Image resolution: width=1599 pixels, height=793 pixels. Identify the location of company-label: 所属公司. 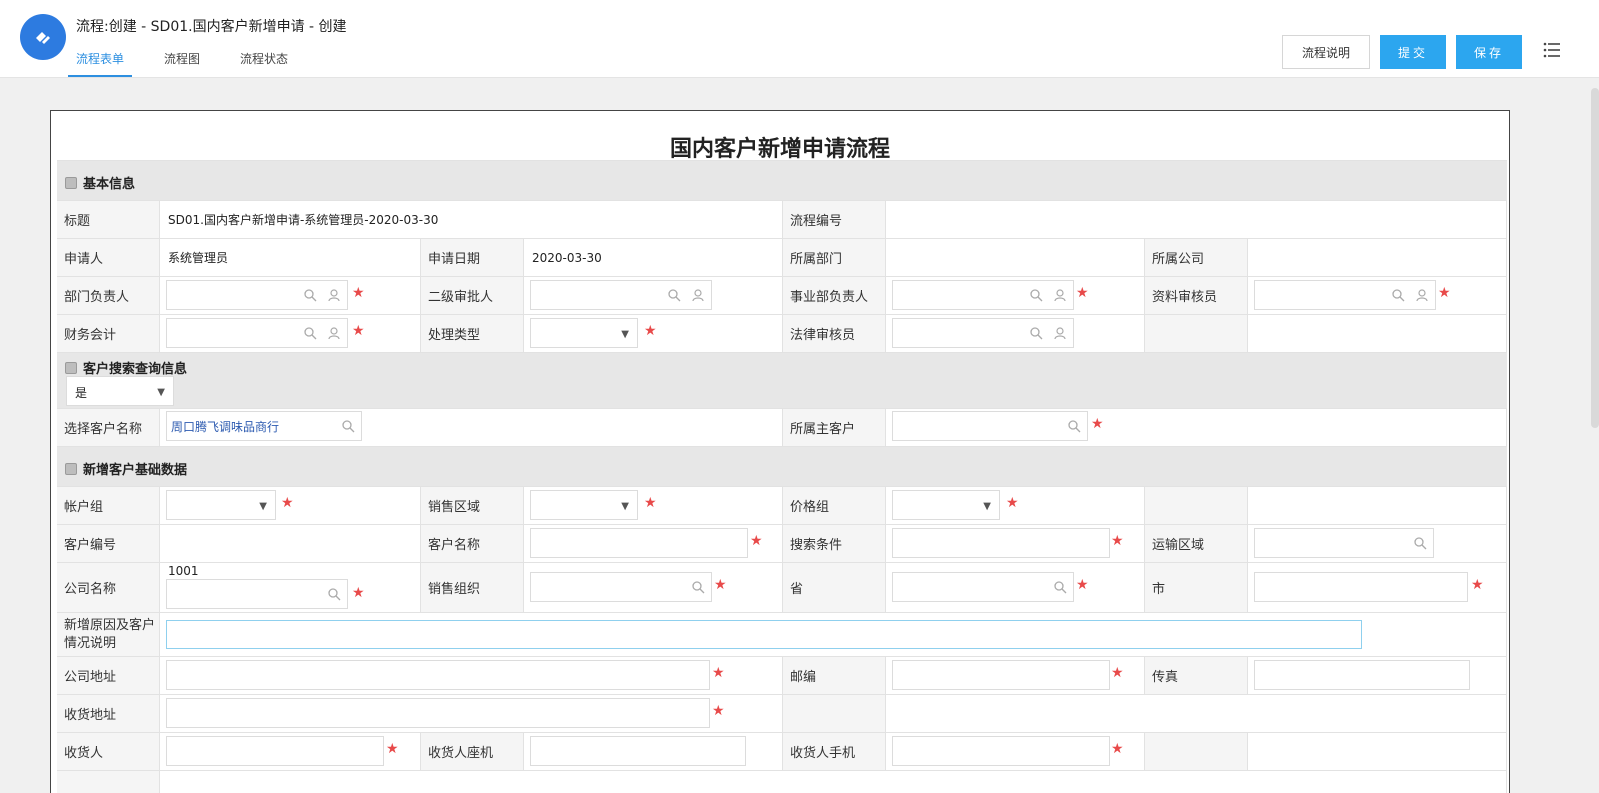
(1196, 257).